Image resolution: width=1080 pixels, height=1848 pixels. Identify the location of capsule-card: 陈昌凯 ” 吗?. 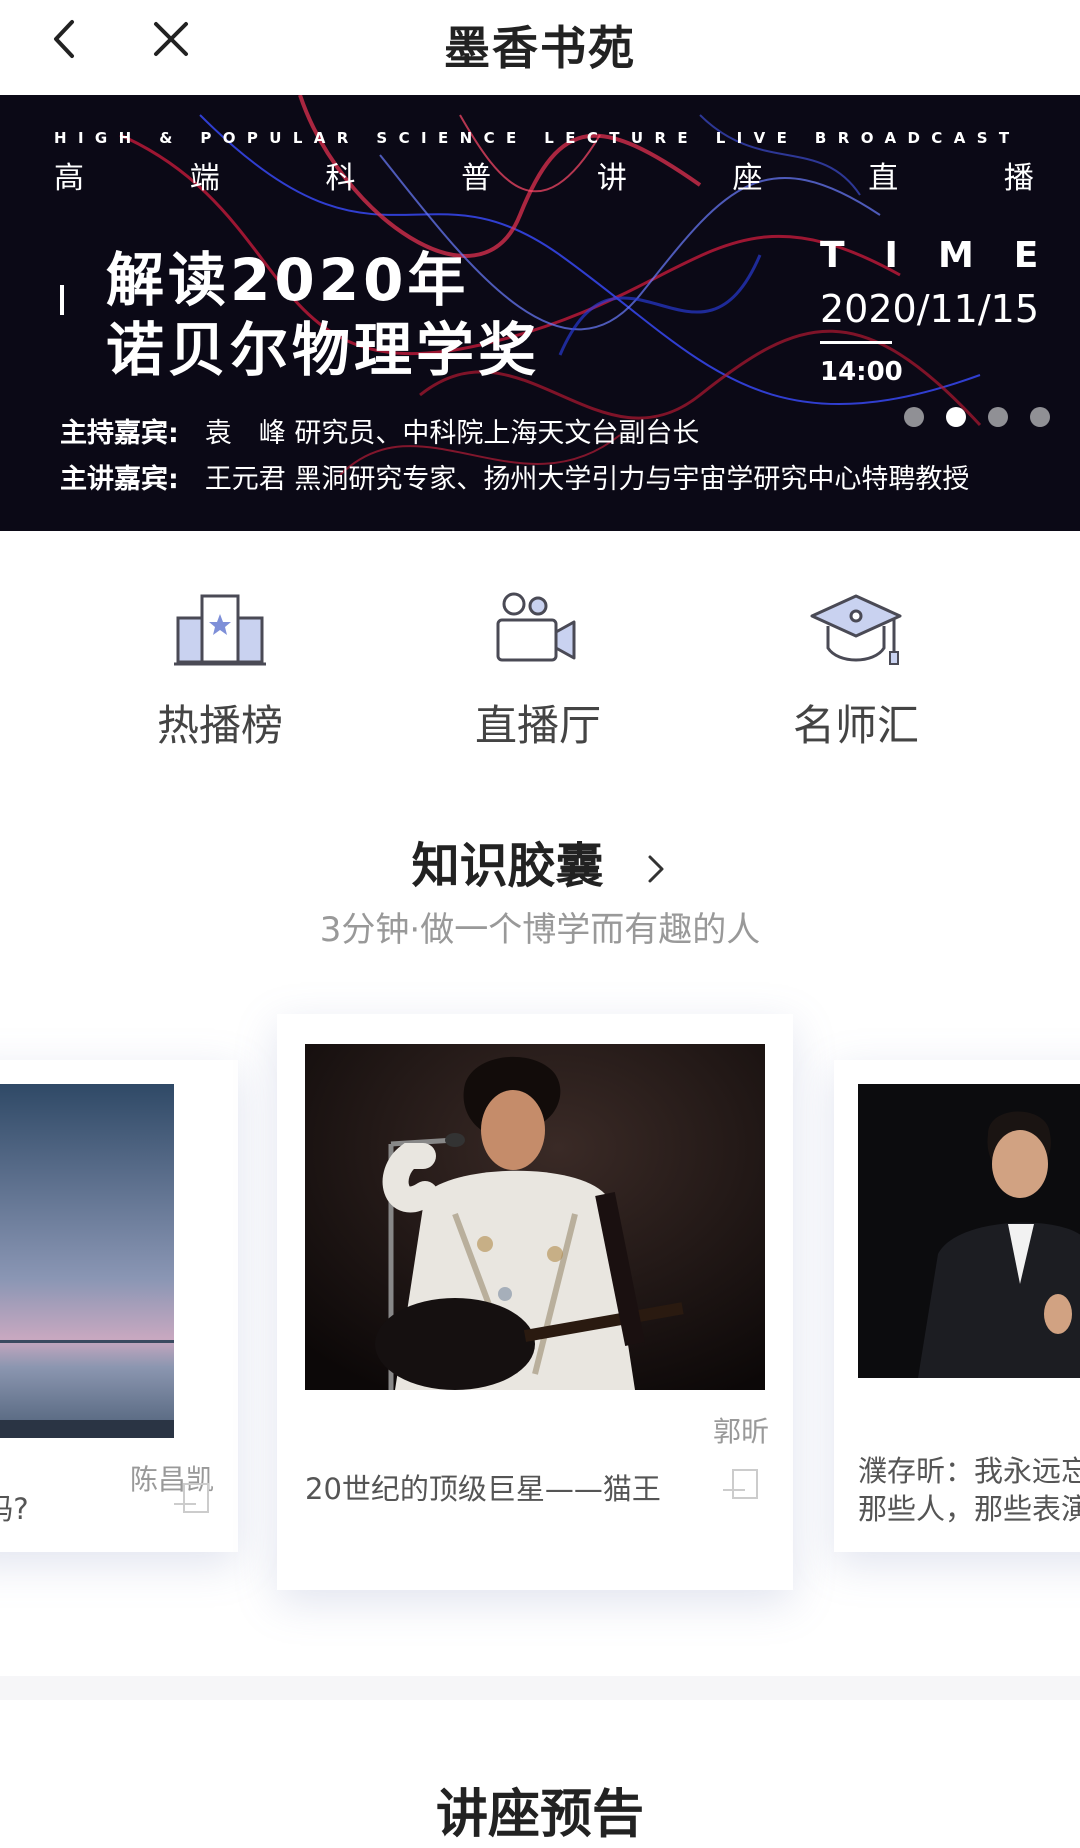
(119, 1306).